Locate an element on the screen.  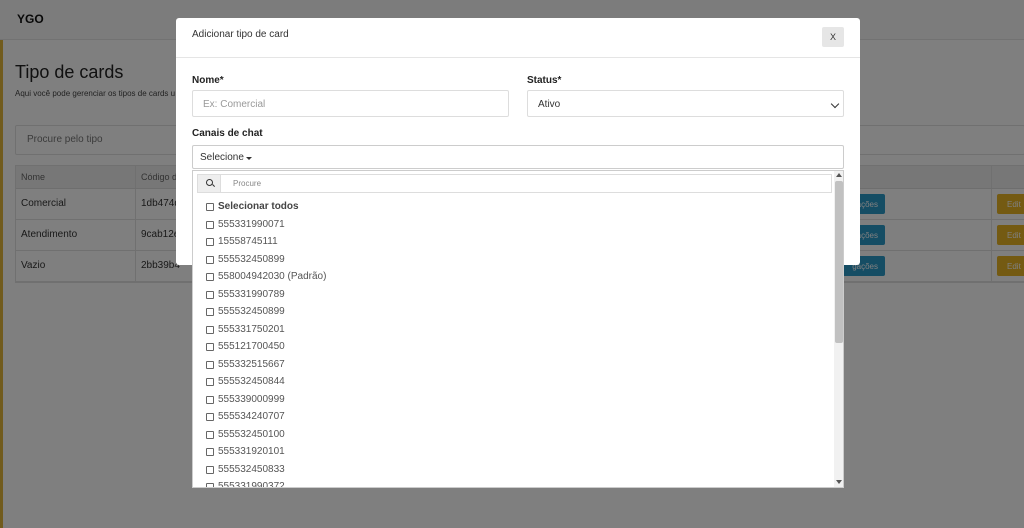
canais-label: Canais de chat is located at coordinates (227, 133).